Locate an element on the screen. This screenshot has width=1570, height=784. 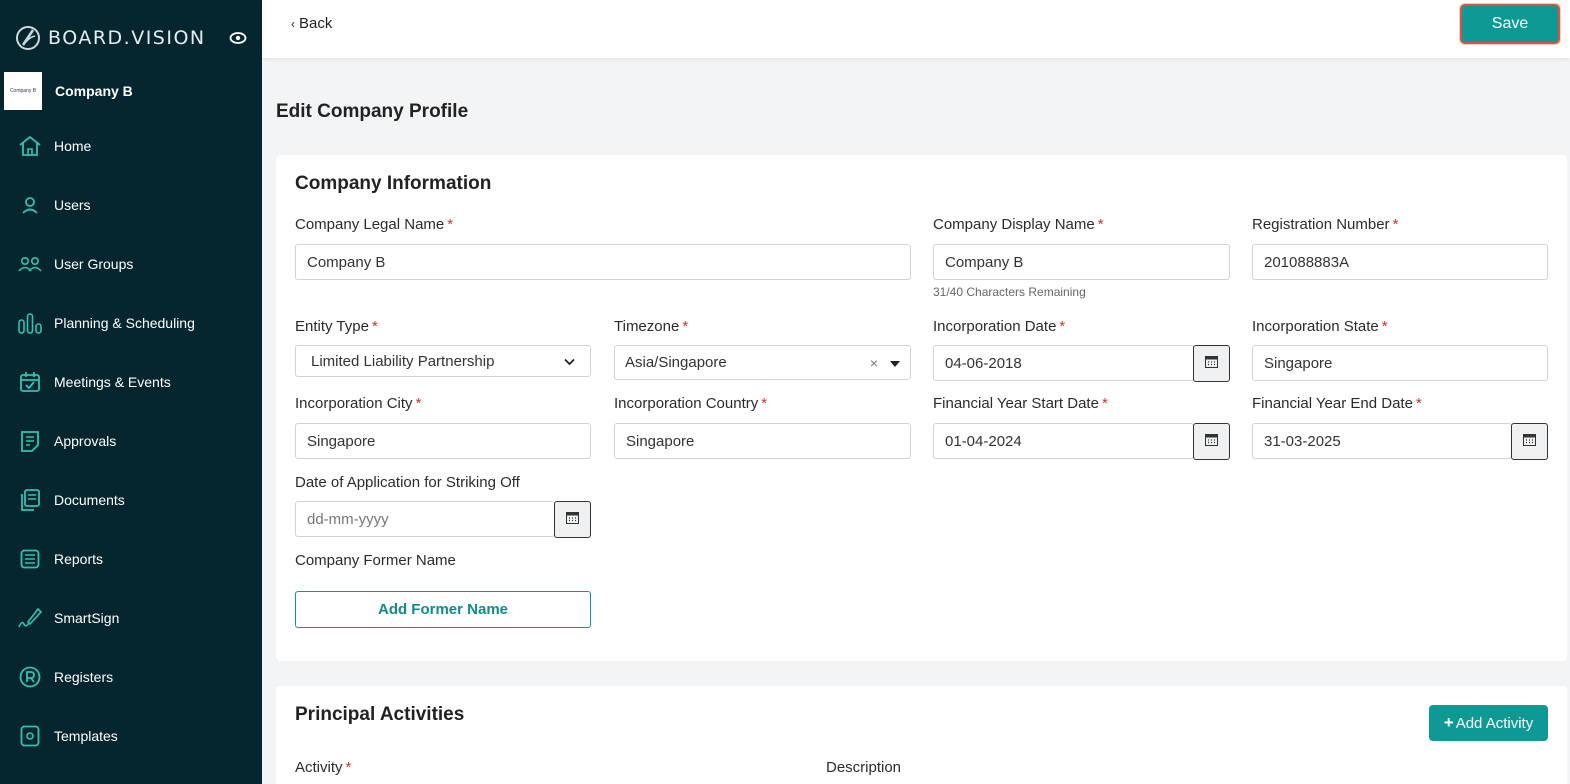
sidebar-item-label: Meetings & Events is located at coordinates (112, 381).